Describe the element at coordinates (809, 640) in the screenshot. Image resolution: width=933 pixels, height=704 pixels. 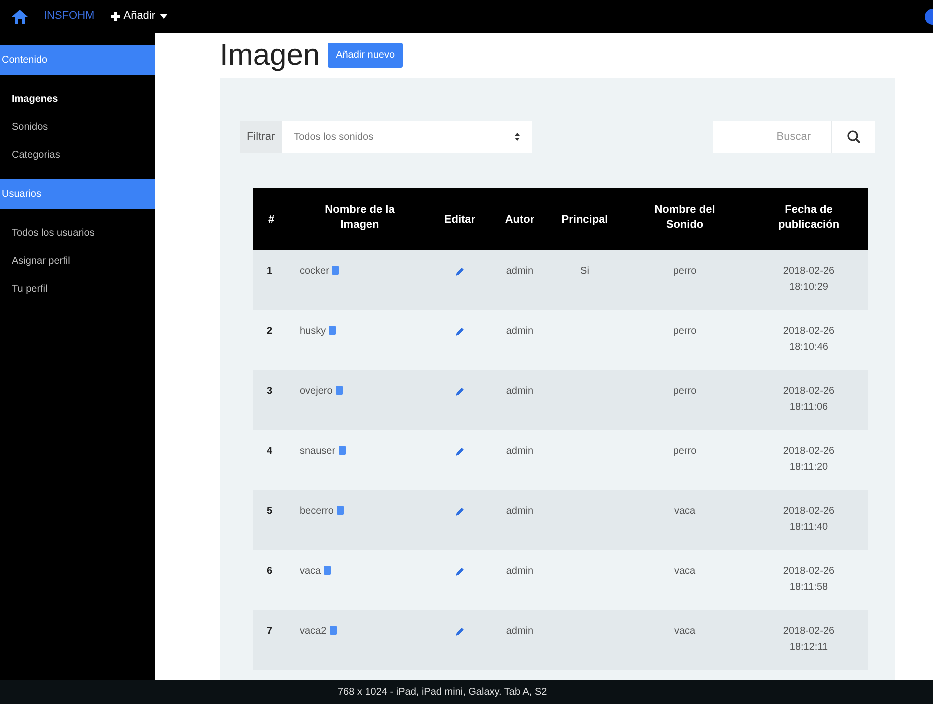
I see `table-cell-text: 2018-02-26 18:12:11` at that location.